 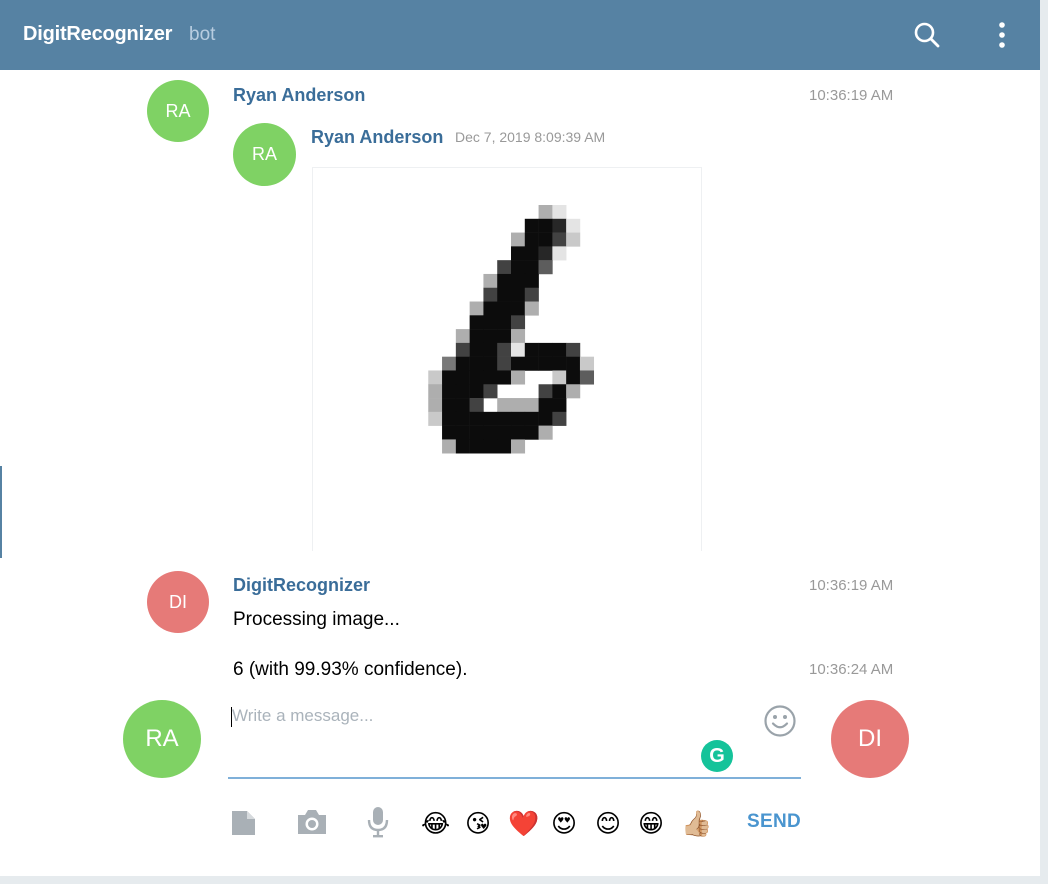 I want to click on emoji-joy: 😂, so click(x=435, y=824).